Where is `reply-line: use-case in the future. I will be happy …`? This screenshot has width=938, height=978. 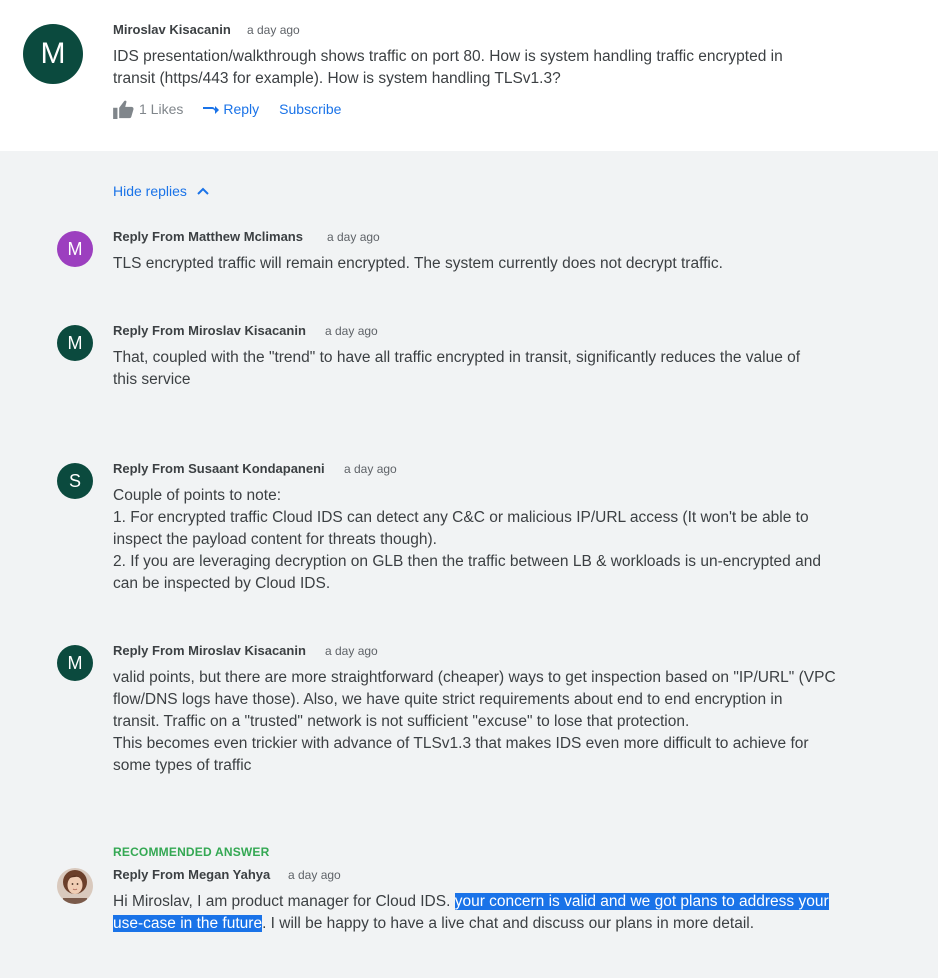
reply-line: use-case in the future. I will be happy … is located at coordinates (500, 924).